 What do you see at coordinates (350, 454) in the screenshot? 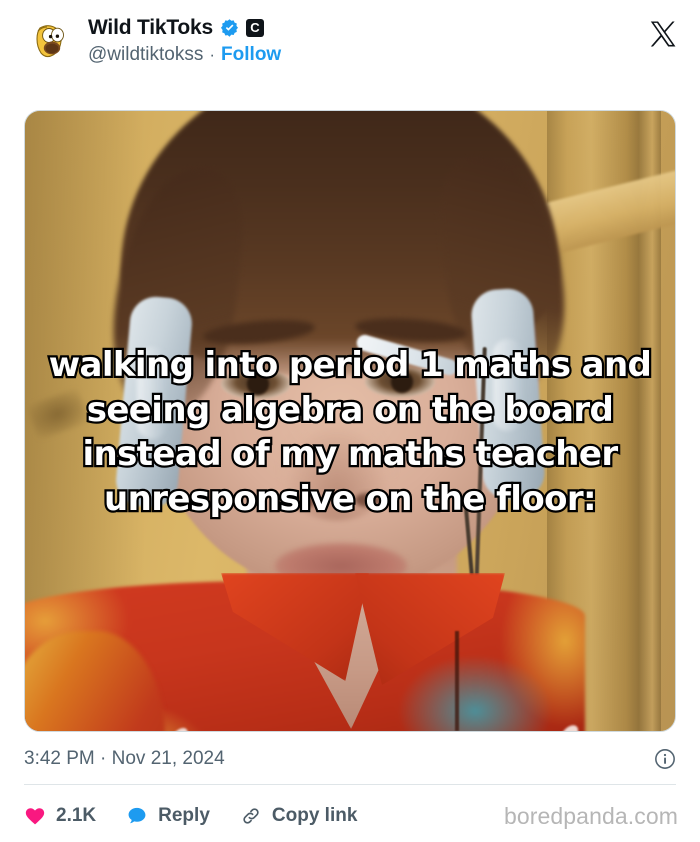
I see `caption-line: instead of my maths teacher` at bounding box center [350, 454].